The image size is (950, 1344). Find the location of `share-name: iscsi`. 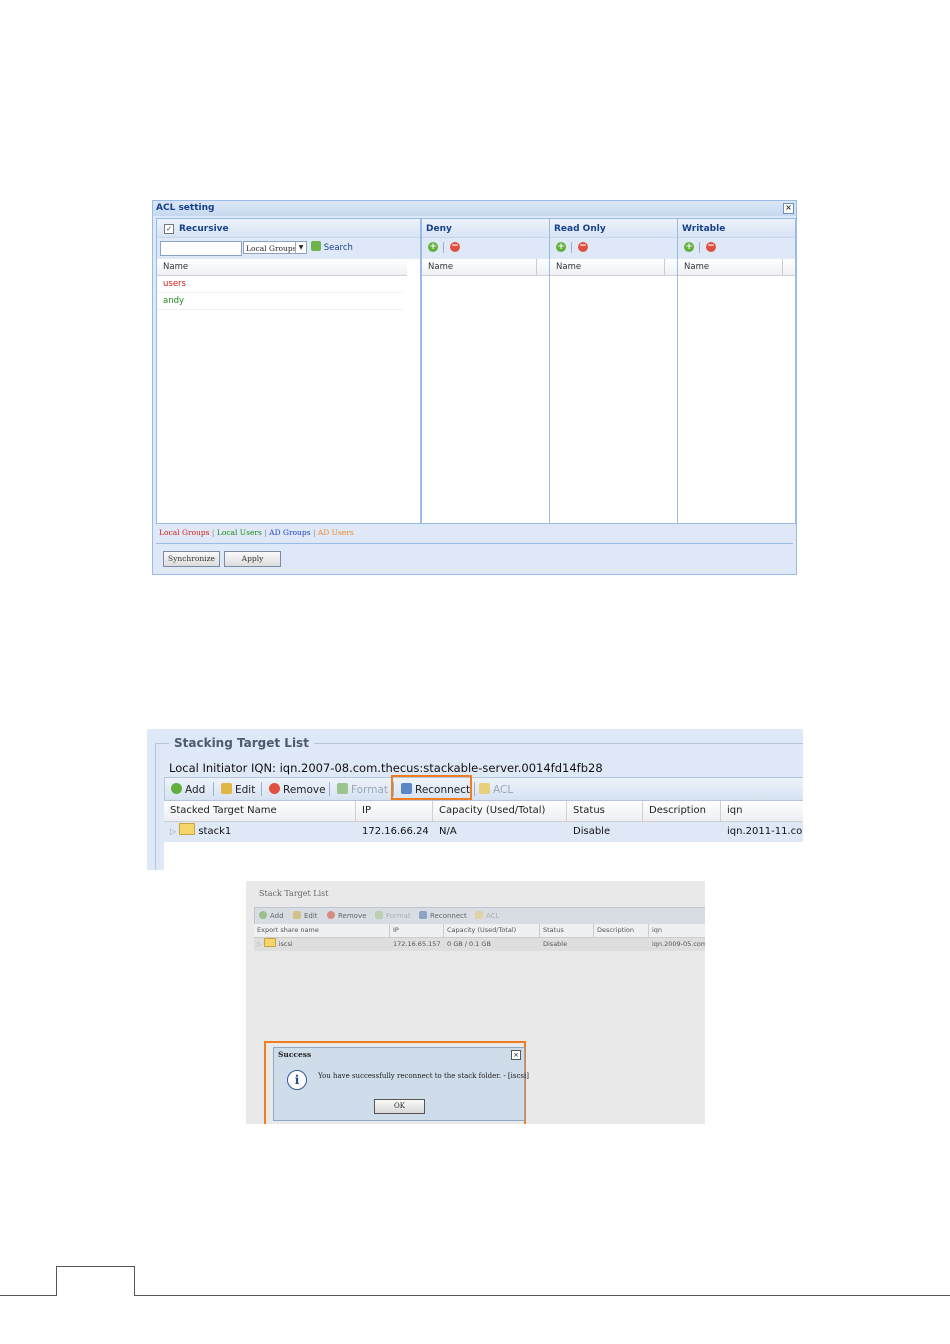

share-name: iscsi is located at coordinates (285, 944).